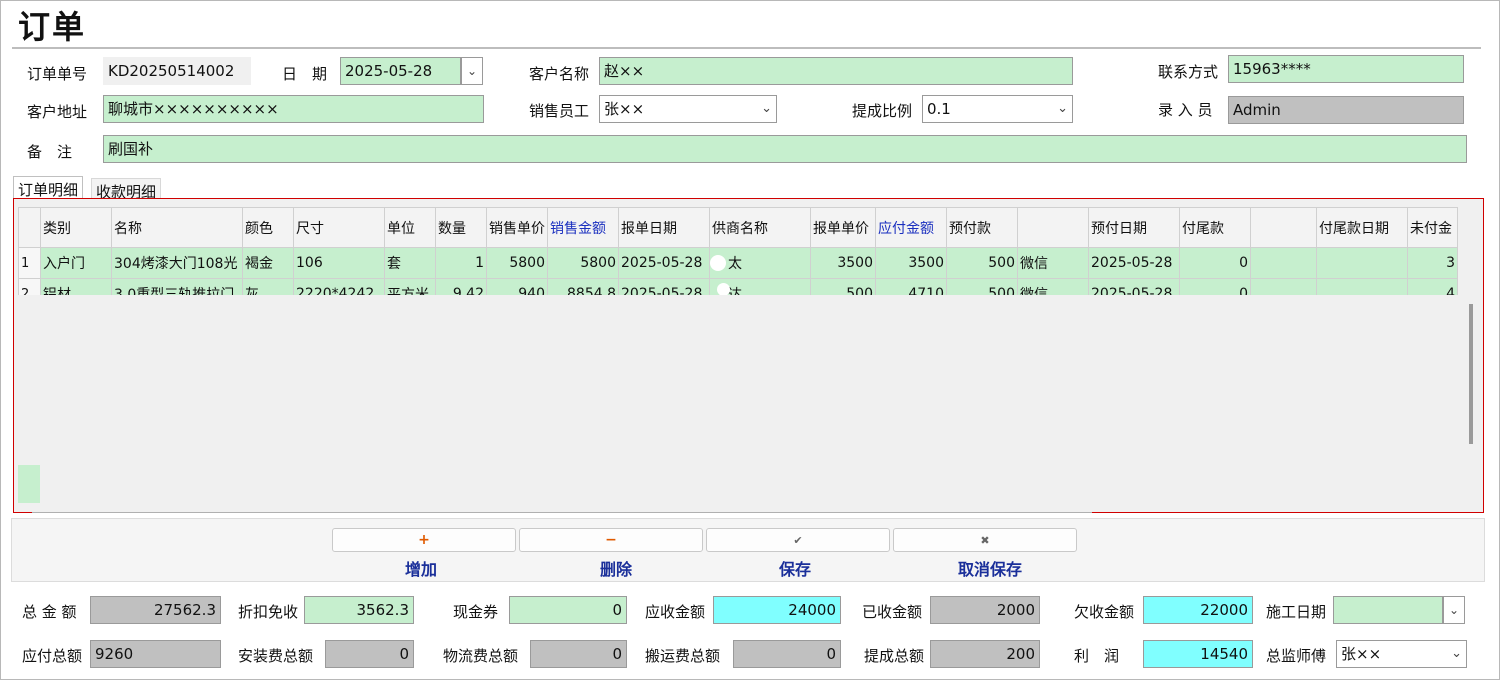 Image resolution: width=1500 pixels, height=680 pixels. What do you see at coordinates (268, 263) in the screenshot?
I see `grid-cell: 褐金` at bounding box center [268, 263].